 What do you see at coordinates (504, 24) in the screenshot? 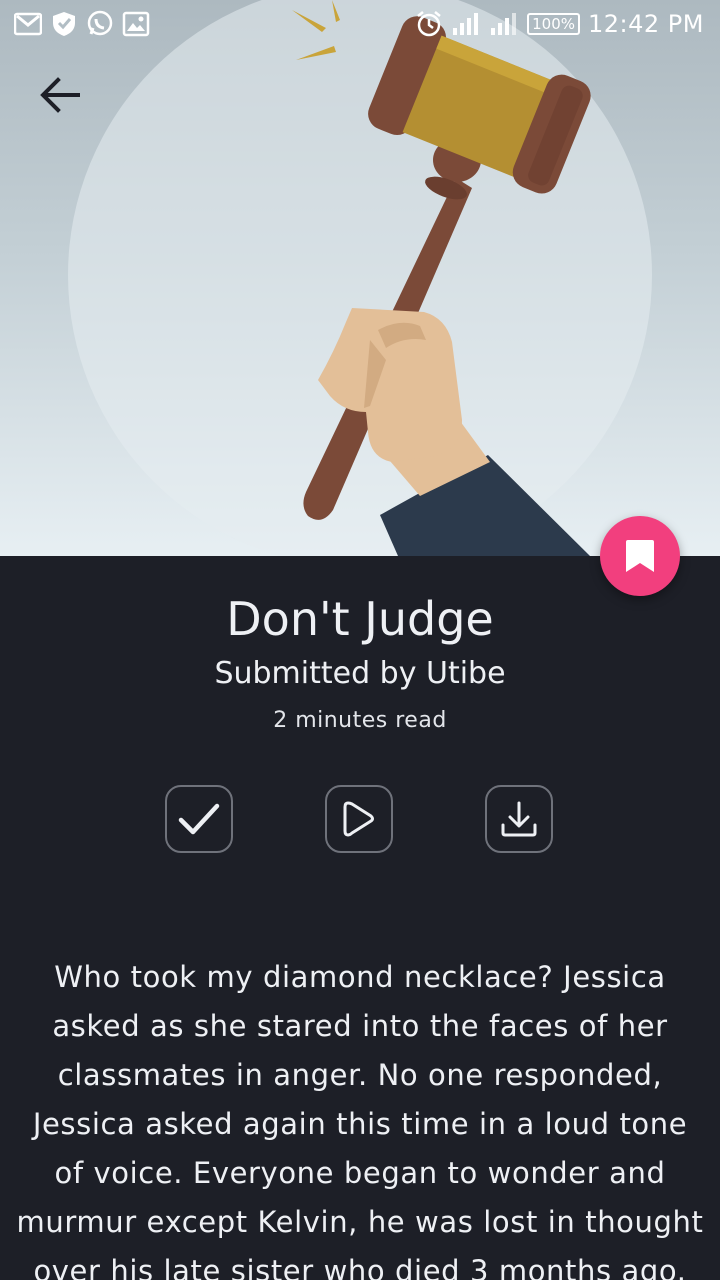
I see `signal-h-plus-icon` at bounding box center [504, 24].